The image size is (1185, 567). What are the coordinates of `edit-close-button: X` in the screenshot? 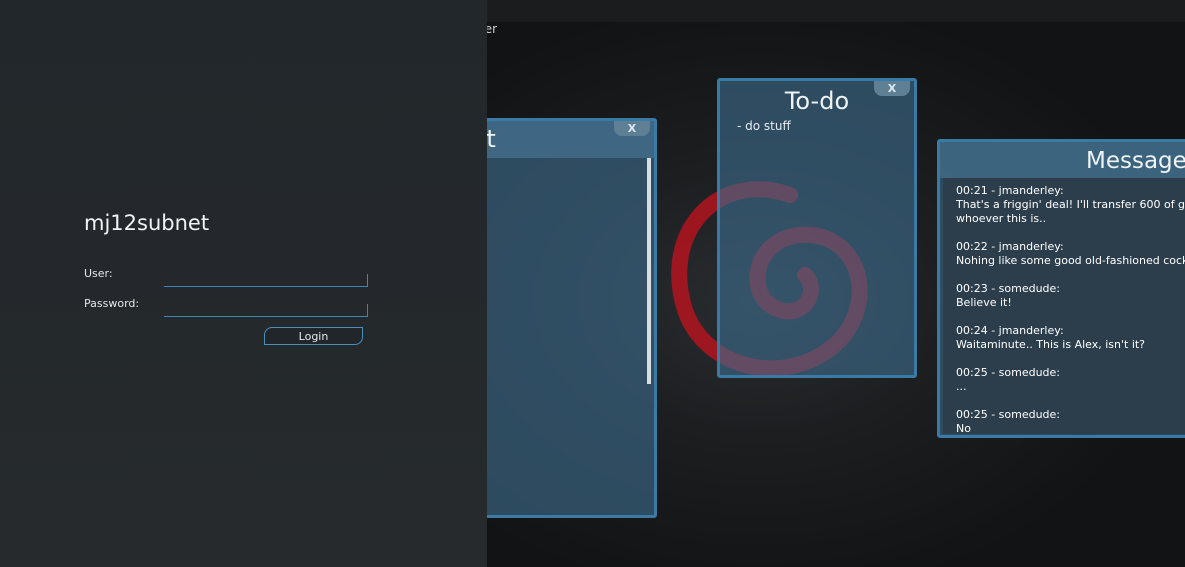 It's located at (632, 128).